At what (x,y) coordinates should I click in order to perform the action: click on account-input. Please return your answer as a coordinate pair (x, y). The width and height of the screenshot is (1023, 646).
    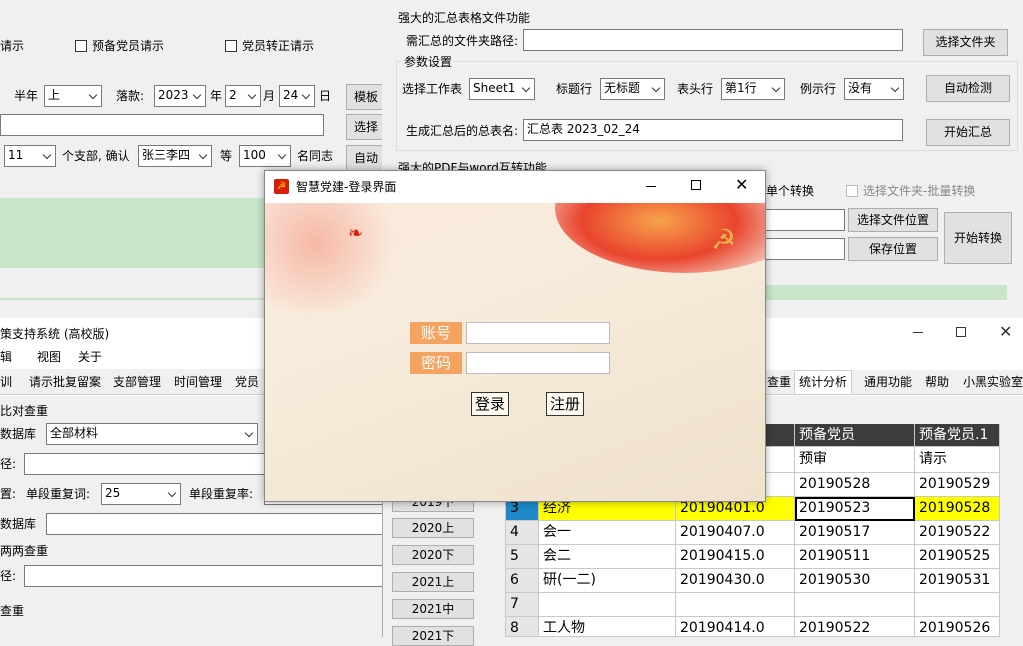
    Looking at the image, I should click on (538, 333).